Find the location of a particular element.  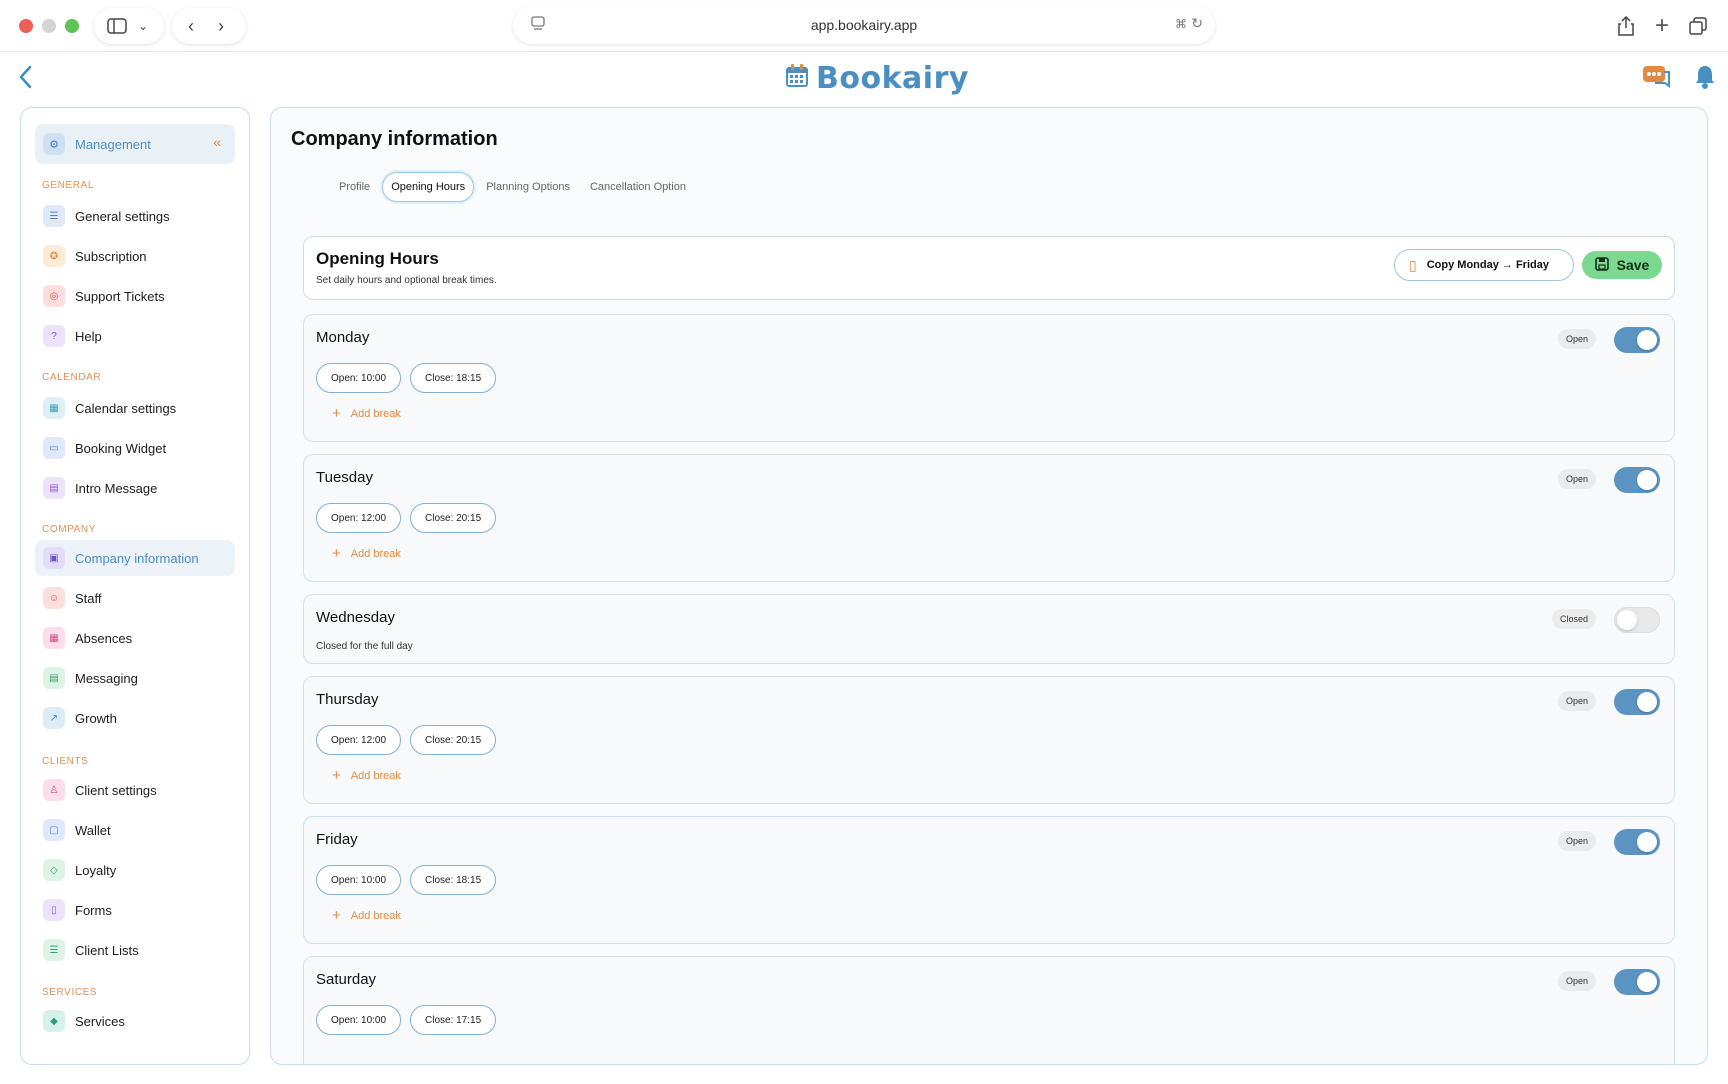

sidebar-item-messaging: ▤ Messaging is located at coordinates (135, 678).